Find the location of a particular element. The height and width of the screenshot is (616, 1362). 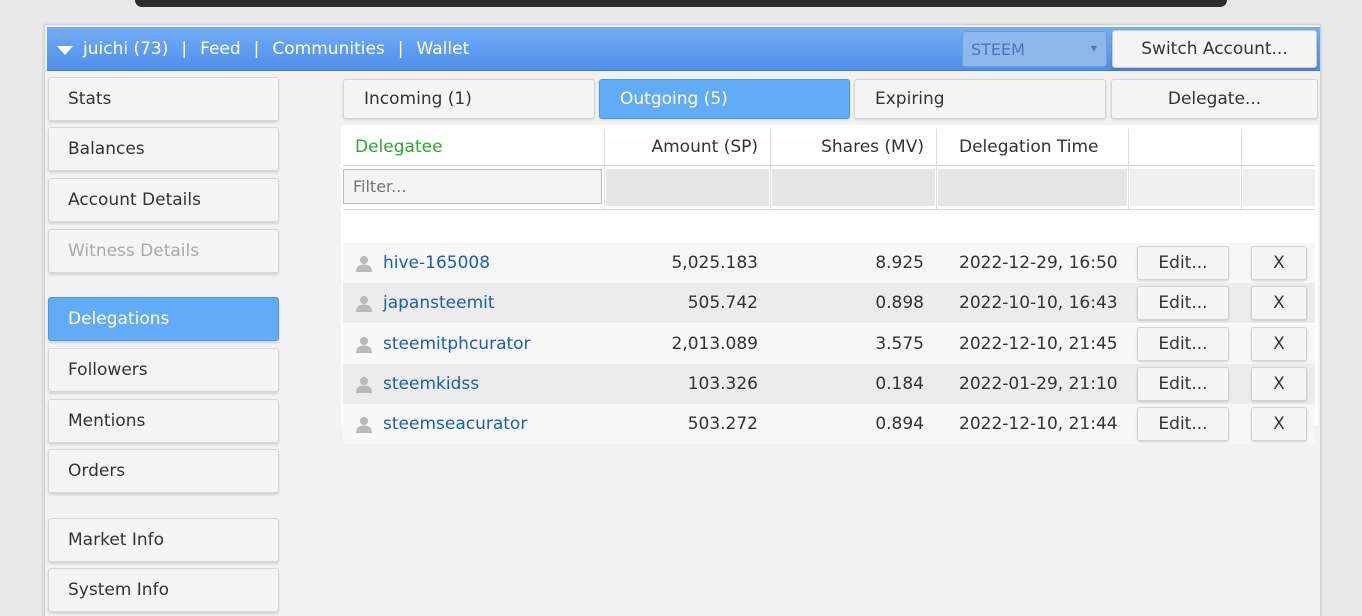

filter-cell-shares is located at coordinates (853, 187).